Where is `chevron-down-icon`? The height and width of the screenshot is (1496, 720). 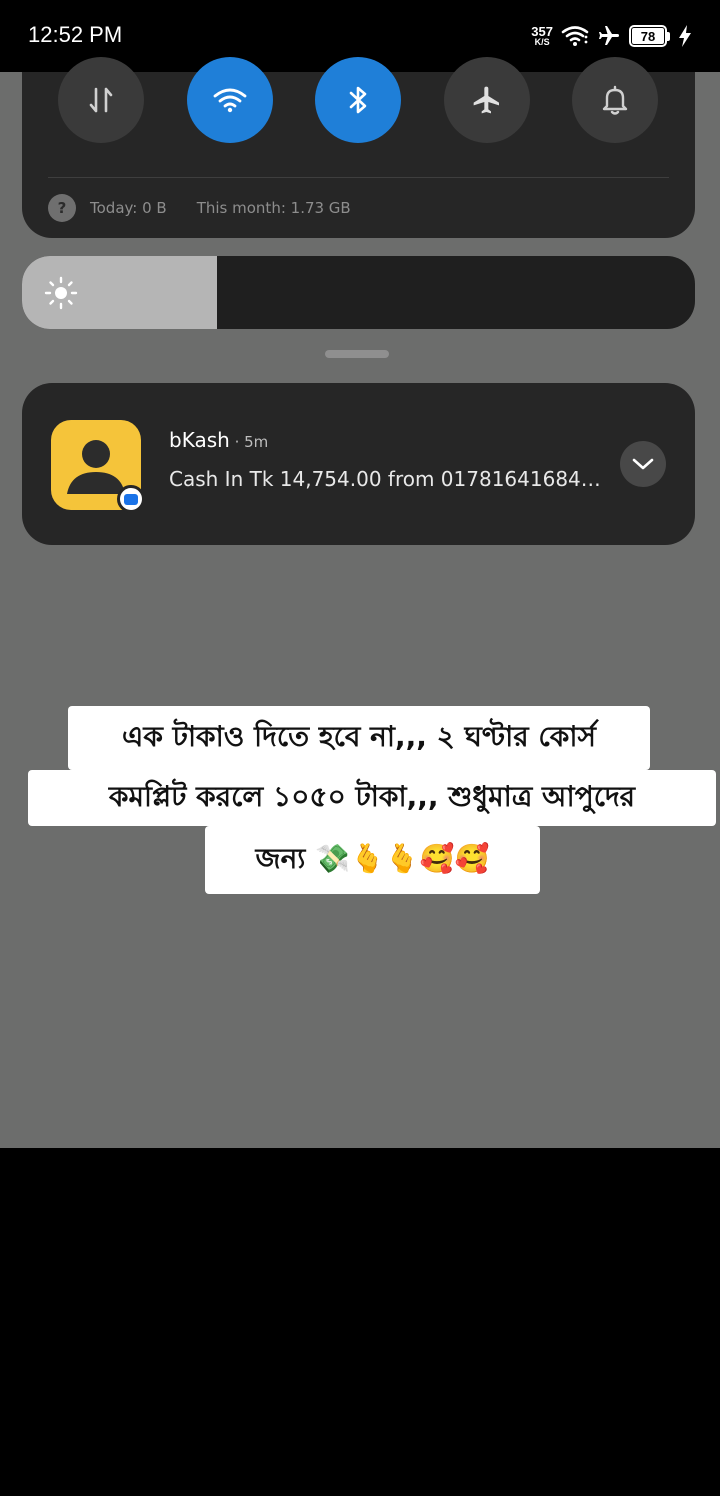
chevron-down-icon is located at coordinates (643, 464).